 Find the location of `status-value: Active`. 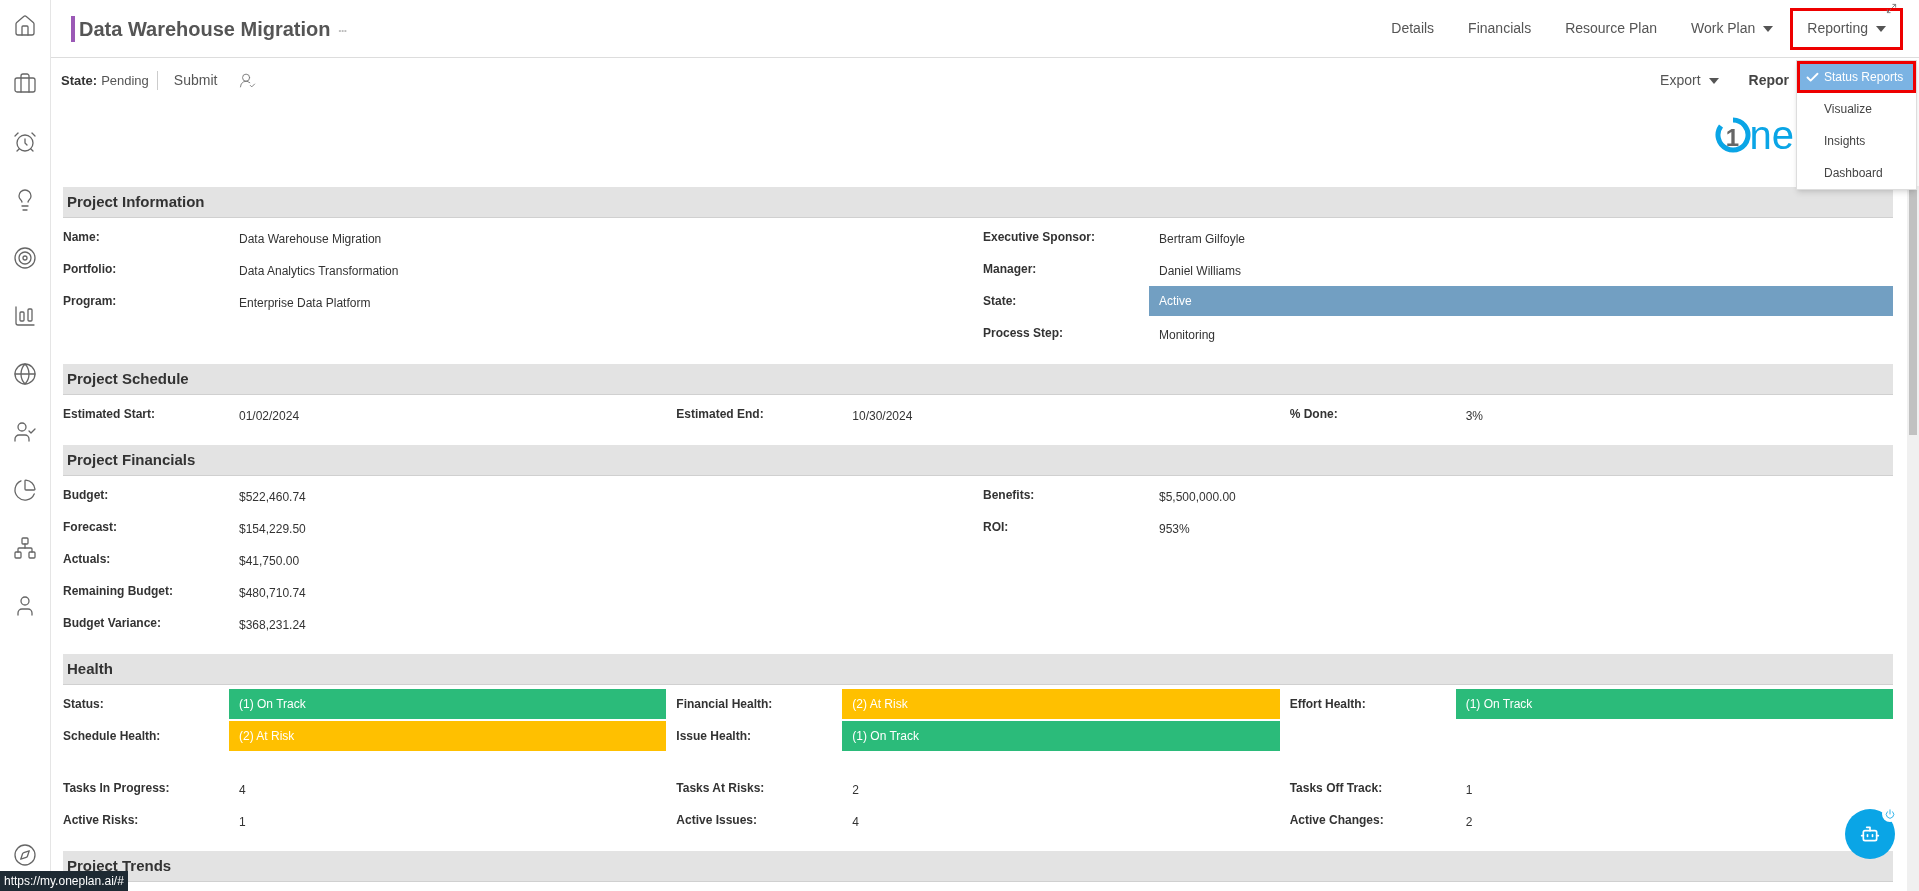

status-value: Active is located at coordinates (1521, 301).